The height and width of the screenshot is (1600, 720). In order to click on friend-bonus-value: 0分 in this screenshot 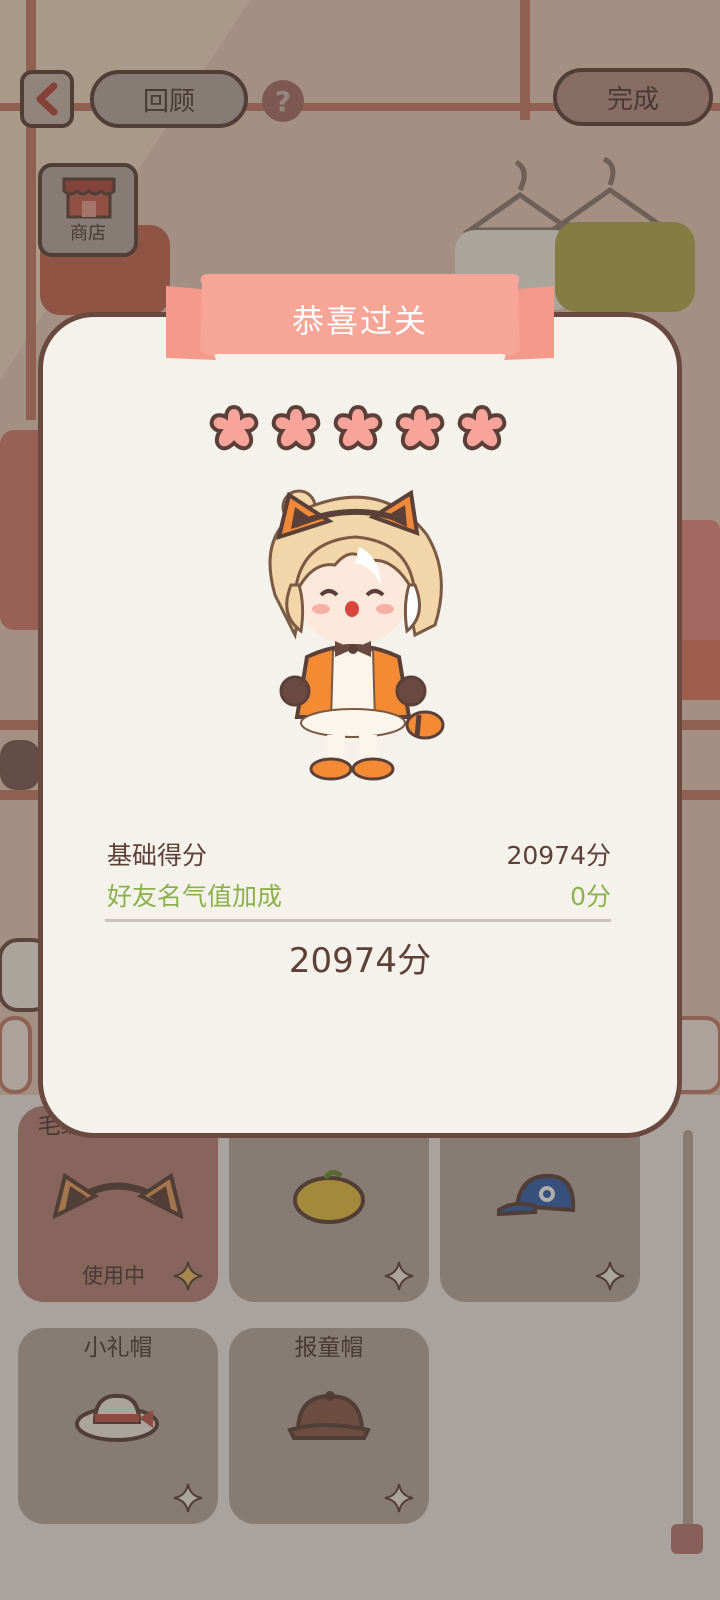, I will do `click(590, 896)`.